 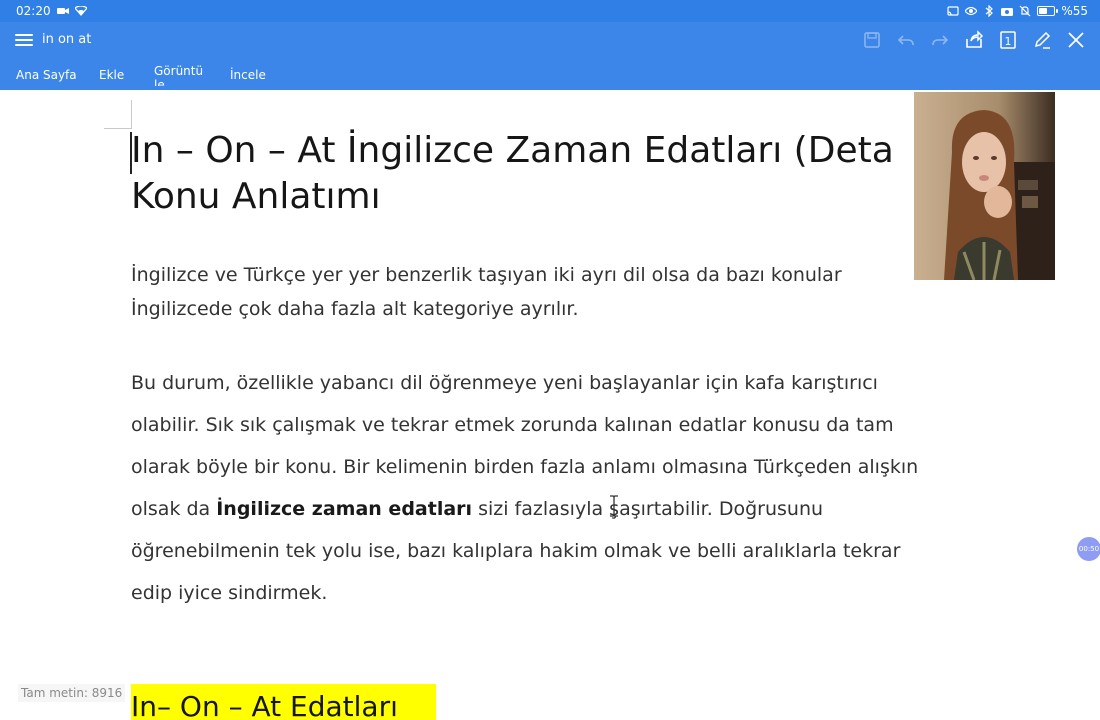 What do you see at coordinates (51, 11) in the screenshot?
I see `status-left: 02:20` at bounding box center [51, 11].